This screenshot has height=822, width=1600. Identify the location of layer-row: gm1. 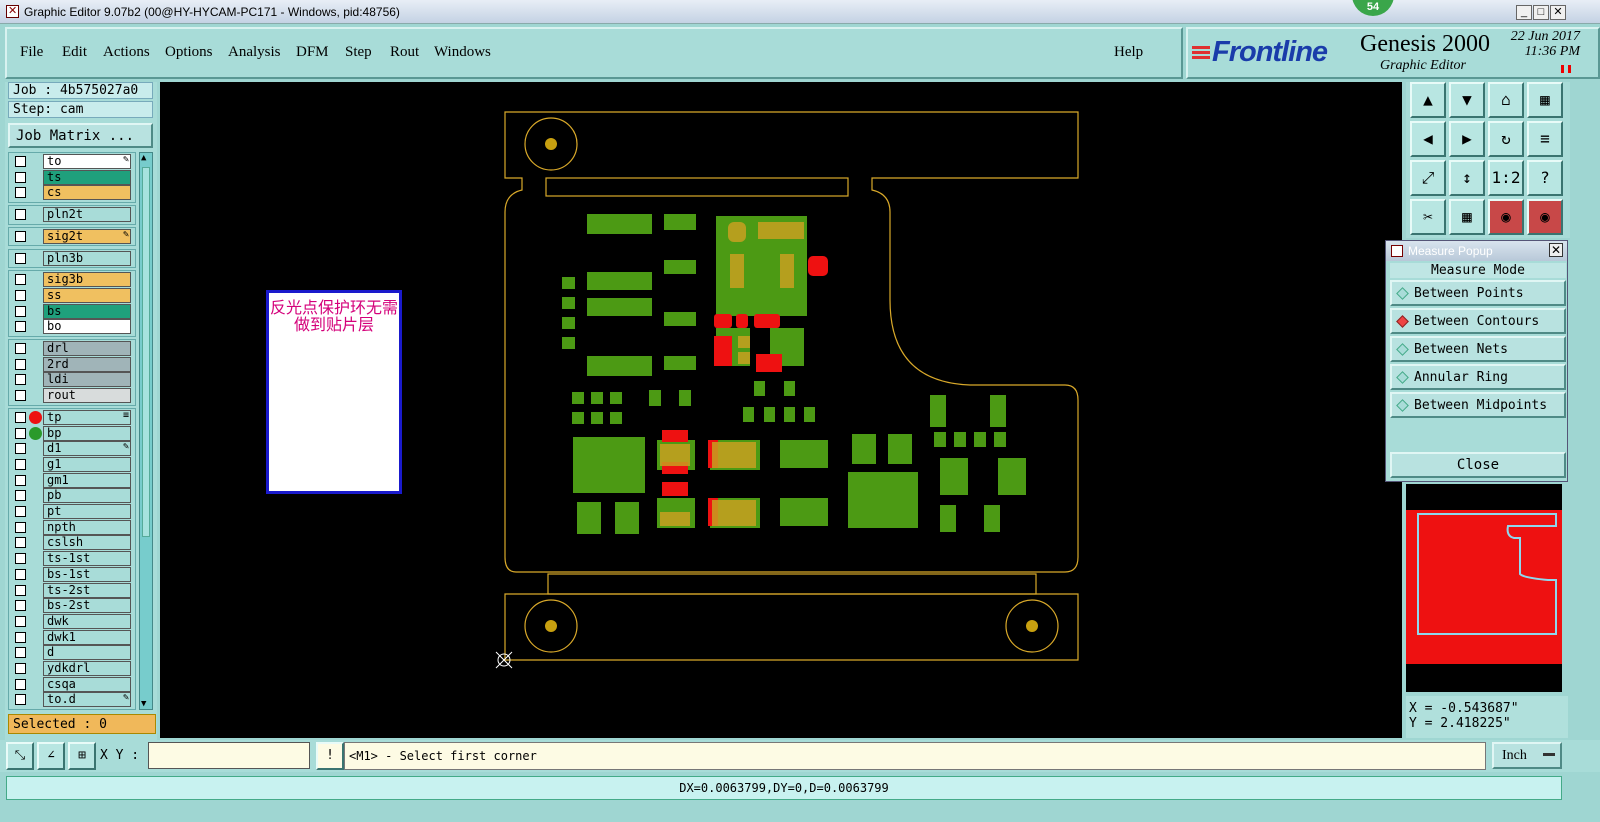
(71, 480).